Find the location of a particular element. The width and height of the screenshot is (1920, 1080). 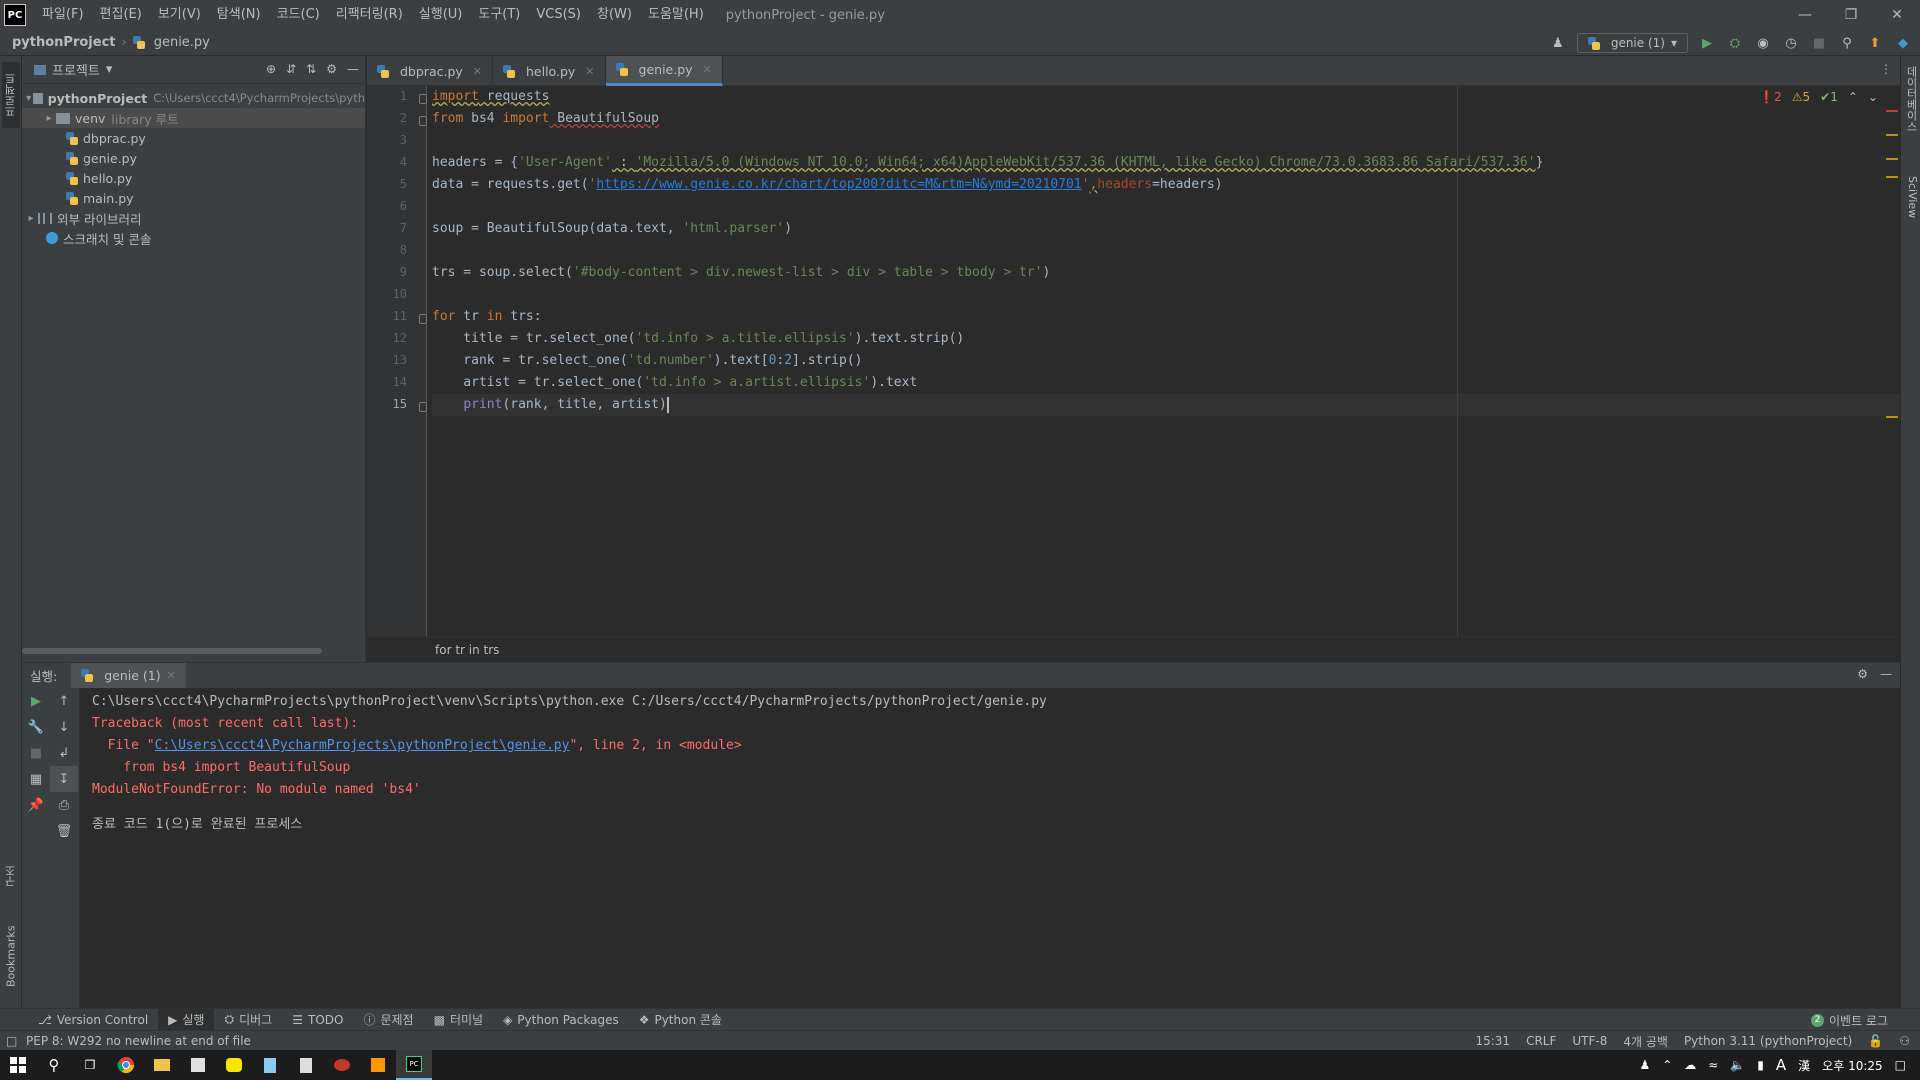

app-icon is located at coordinates (198, 1065).